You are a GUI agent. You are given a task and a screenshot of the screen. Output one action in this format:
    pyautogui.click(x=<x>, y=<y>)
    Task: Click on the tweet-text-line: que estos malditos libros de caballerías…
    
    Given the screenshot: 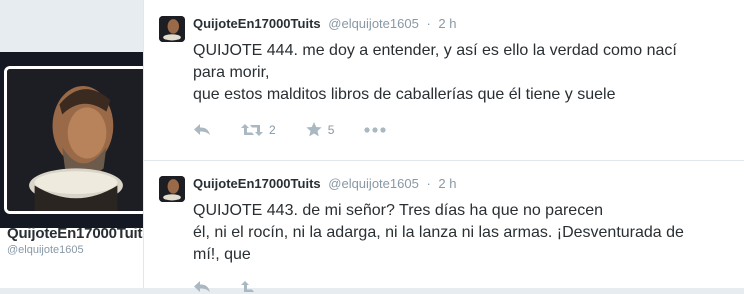 What is the action you would take?
    pyautogui.click(x=404, y=94)
    